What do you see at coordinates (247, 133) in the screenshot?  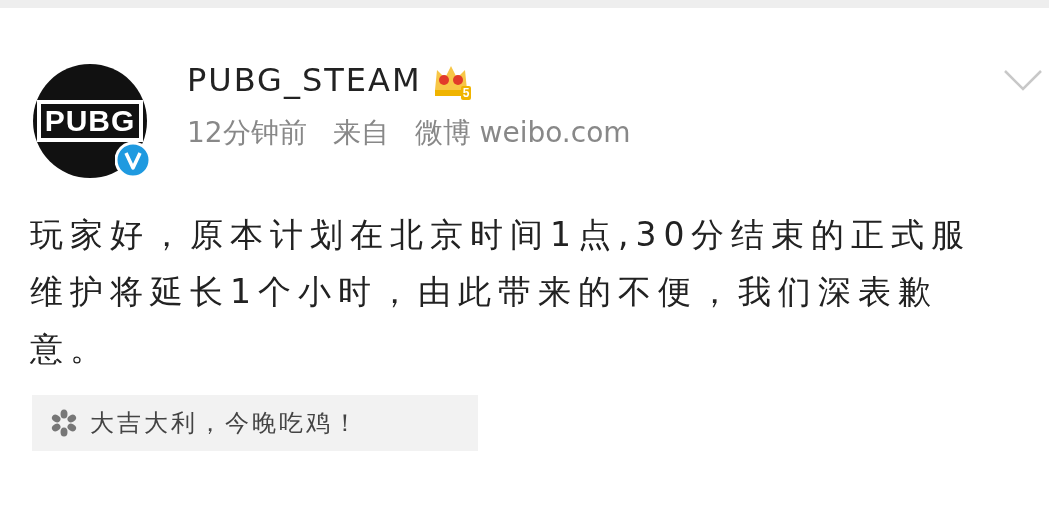 I see `post-time: 12分钟前` at bounding box center [247, 133].